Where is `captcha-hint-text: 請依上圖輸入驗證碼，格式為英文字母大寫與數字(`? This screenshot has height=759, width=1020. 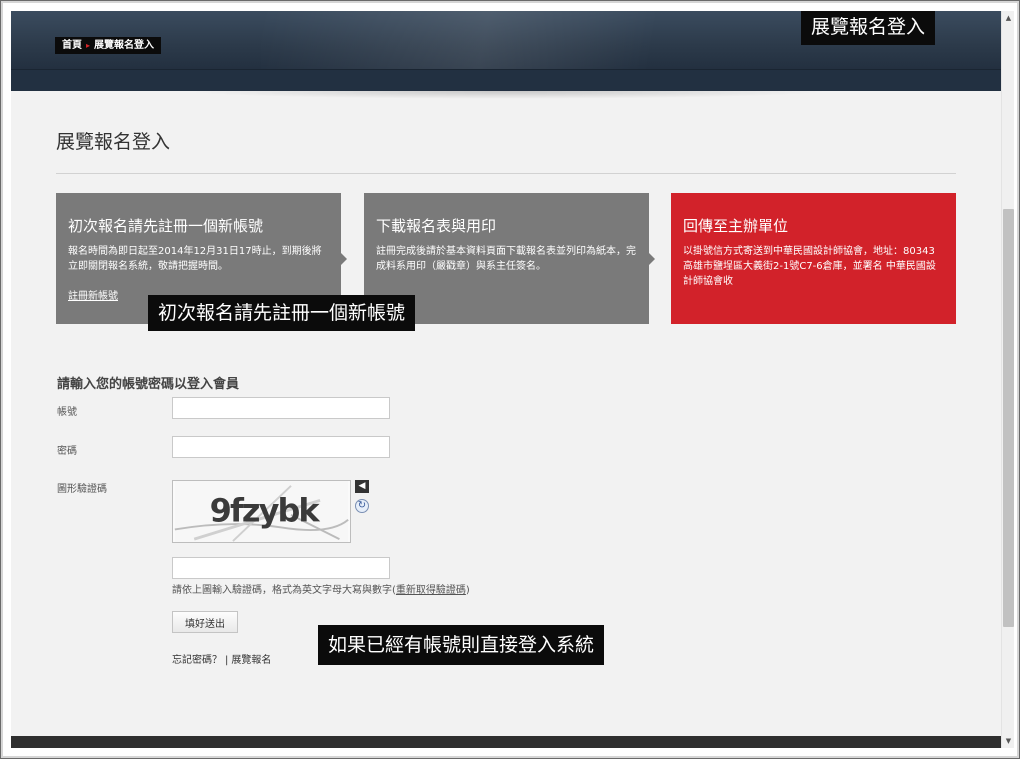 captcha-hint-text: 請依上圖輸入驗證碼，格式為英文字母大寫與數字( is located at coordinates (284, 590).